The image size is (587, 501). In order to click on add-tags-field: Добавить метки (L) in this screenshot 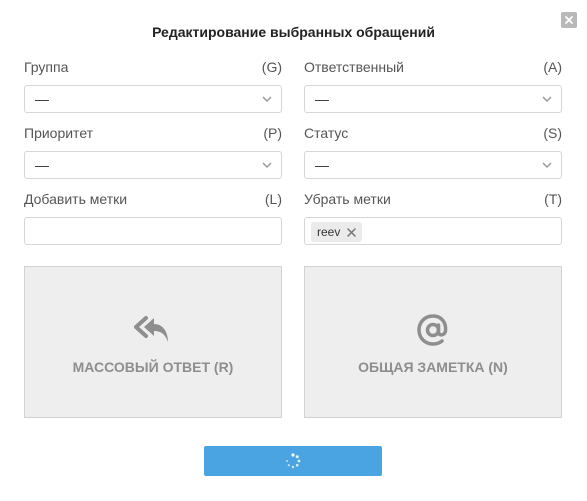, I will do `click(153, 218)`.